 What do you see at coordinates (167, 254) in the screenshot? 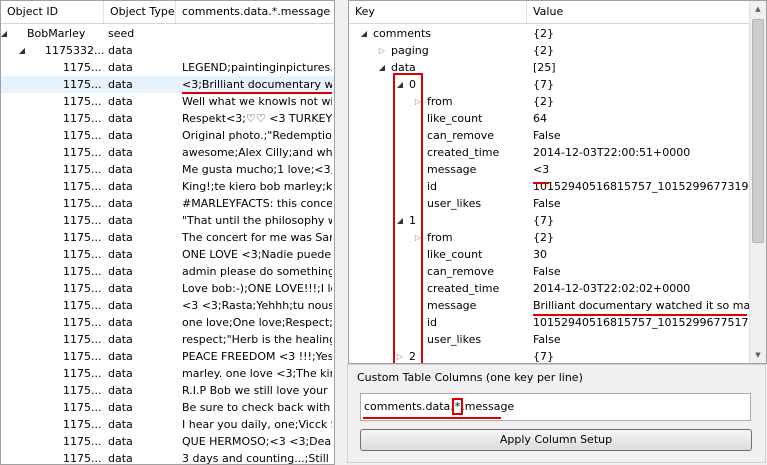
I see `table-row: 1175... data ONE LOVE <3;Nadie puede c` at bounding box center [167, 254].